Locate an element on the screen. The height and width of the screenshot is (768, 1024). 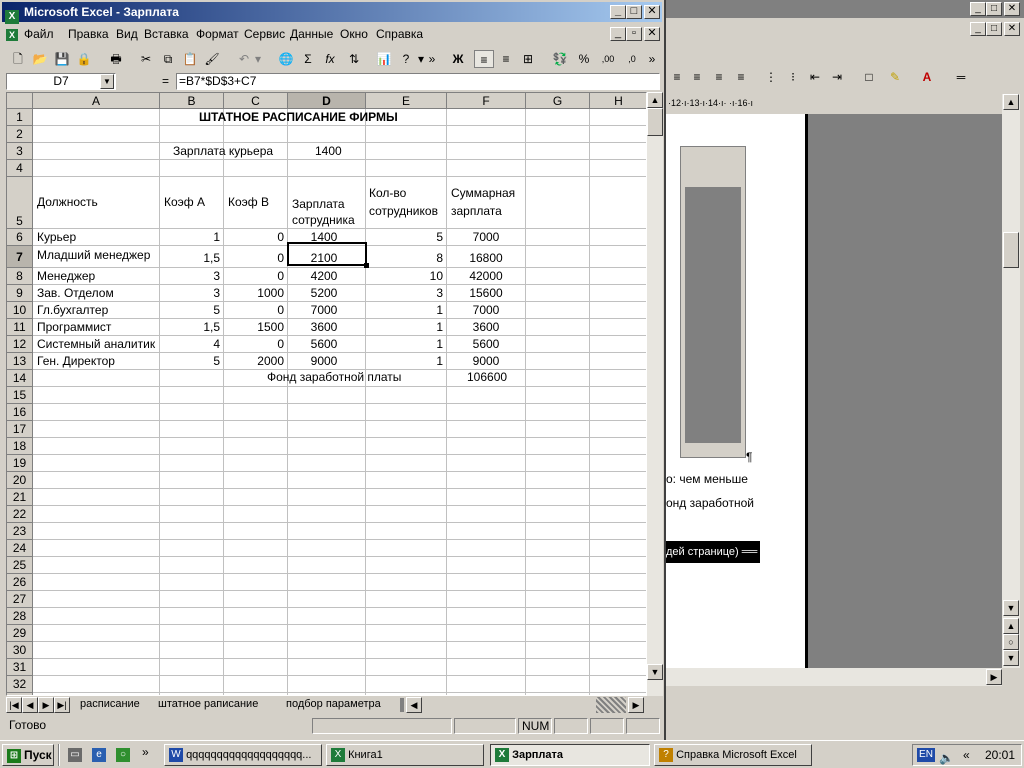
sheet-title: ШТАТНОЕ РАСПИСАНИЕ ФИРМЫ is located at coordinates (298, 117).